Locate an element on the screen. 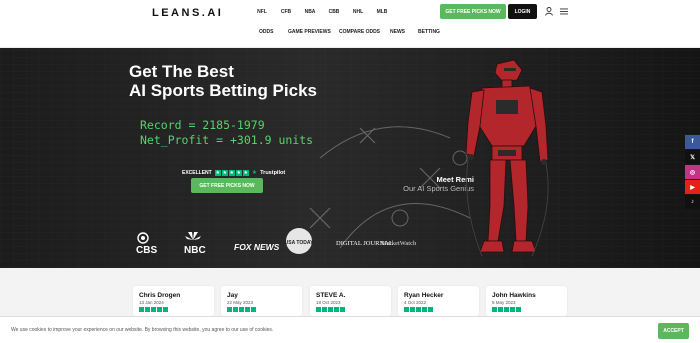 The width and height of the screenshot is (700, 343). trustpilot-brand: Trustpilot is located at coordinates (273, 172).